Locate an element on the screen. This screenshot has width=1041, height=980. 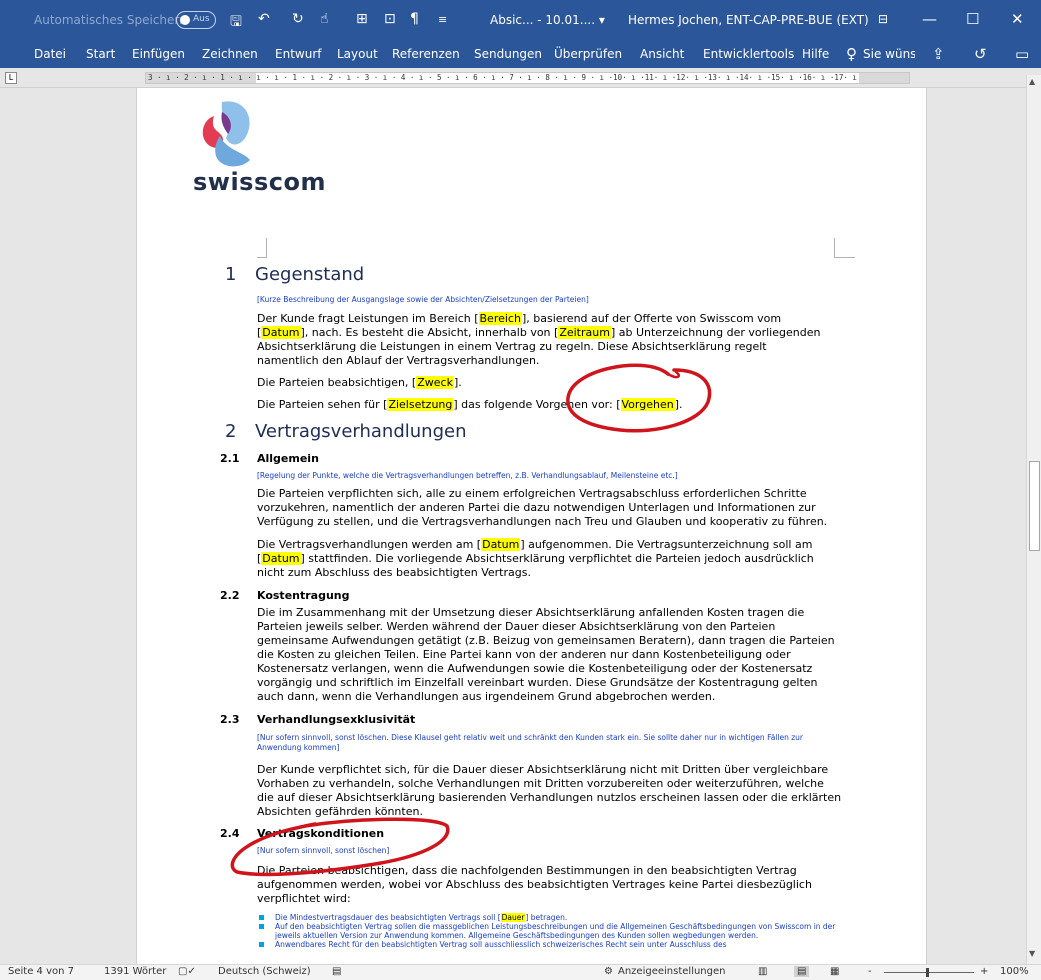
tab-zeichnen: Zeichnen is located at coordinates (230, 54).